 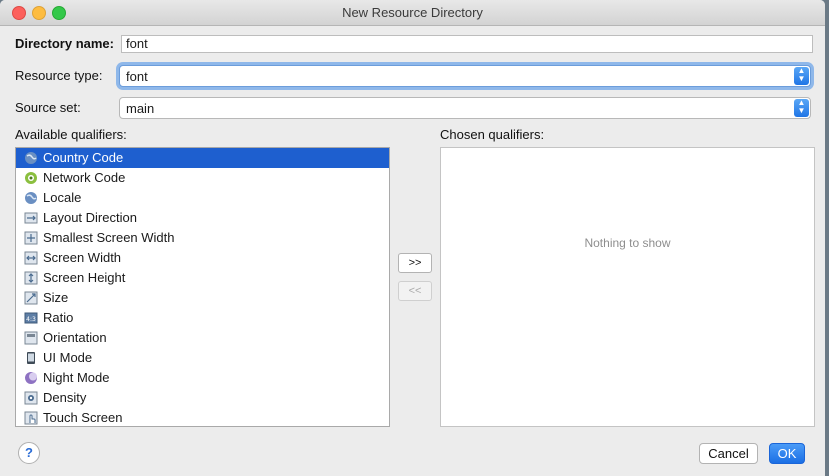 What do you see at coordinates (202, 318) in the screenshot?
I see `qualifier-item: 4:3 Ratio` at bounding box center [202, 318].